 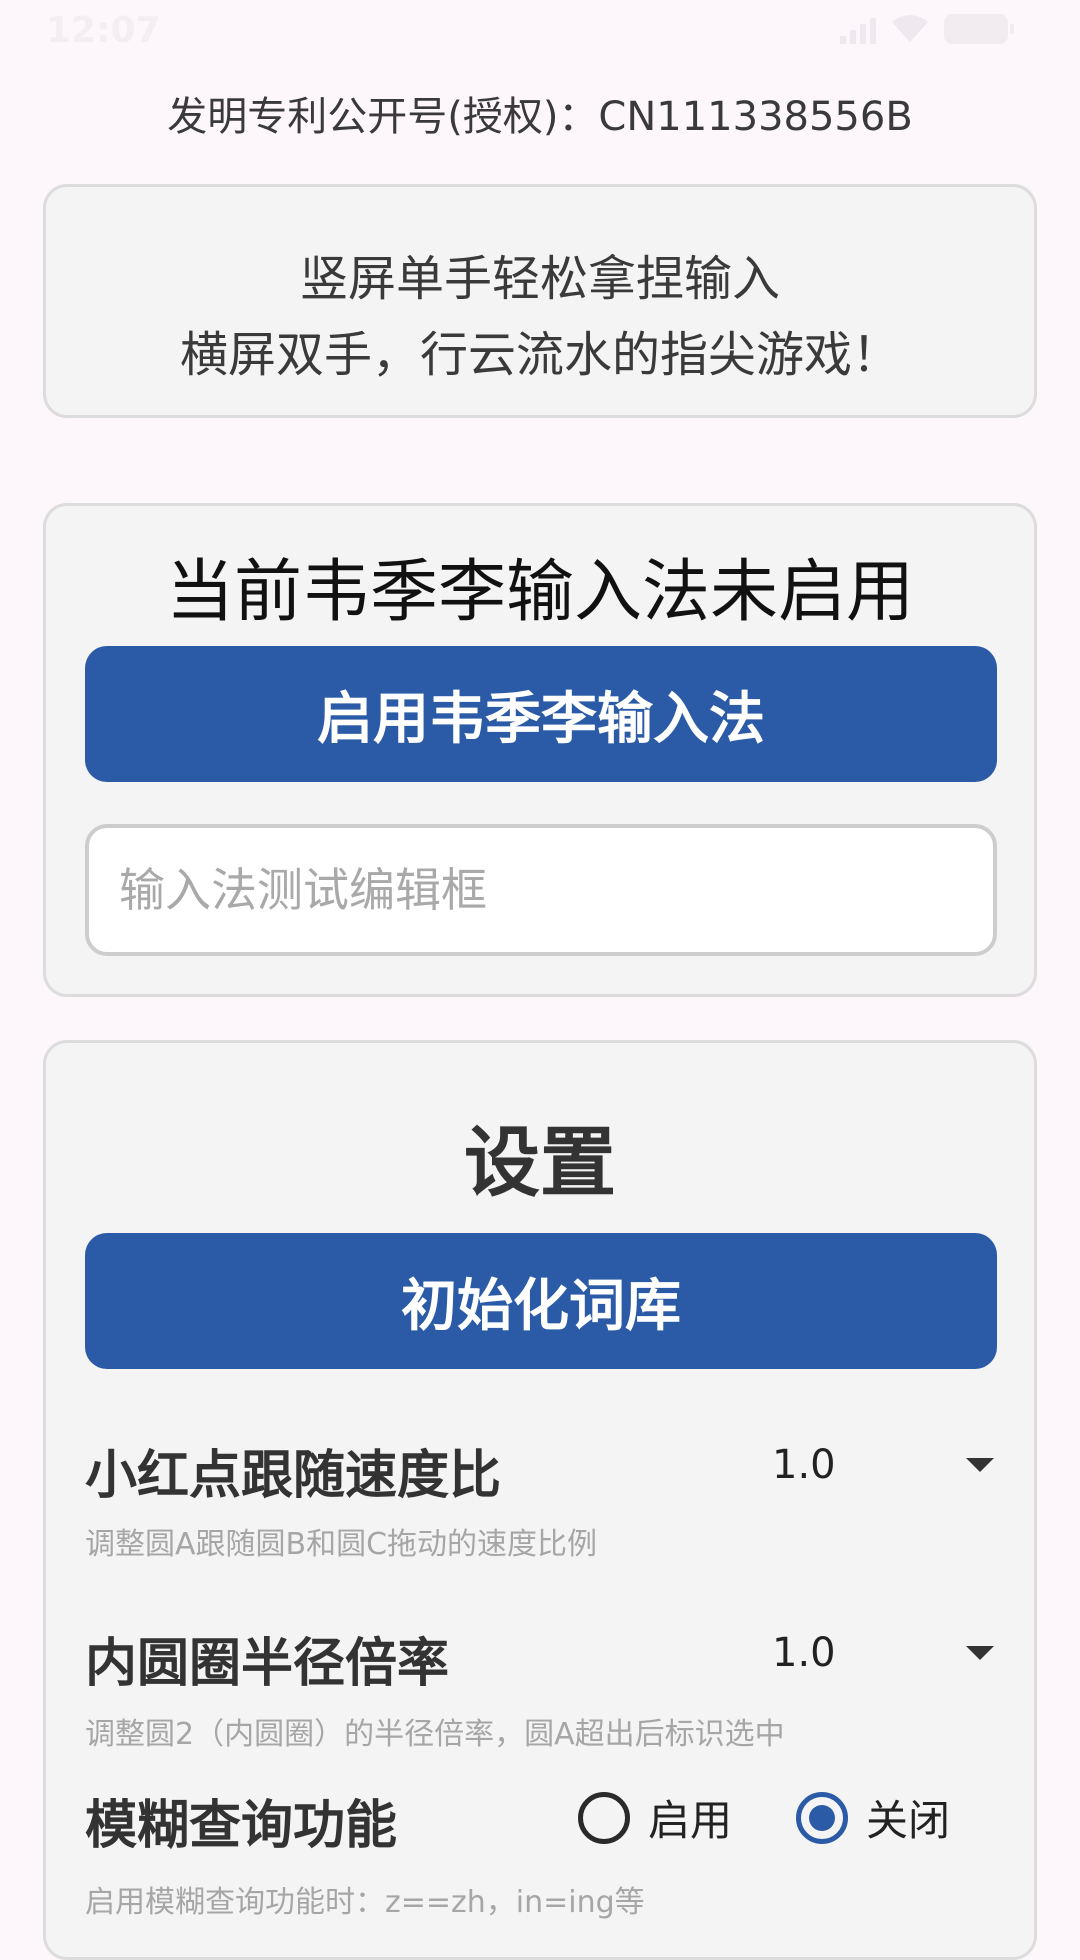 What do you see at coordinates (539, 592) in the screenshot?
I see `ime-status-title: 当前韦季李输入法未启用` at bounding box center [539, 592].